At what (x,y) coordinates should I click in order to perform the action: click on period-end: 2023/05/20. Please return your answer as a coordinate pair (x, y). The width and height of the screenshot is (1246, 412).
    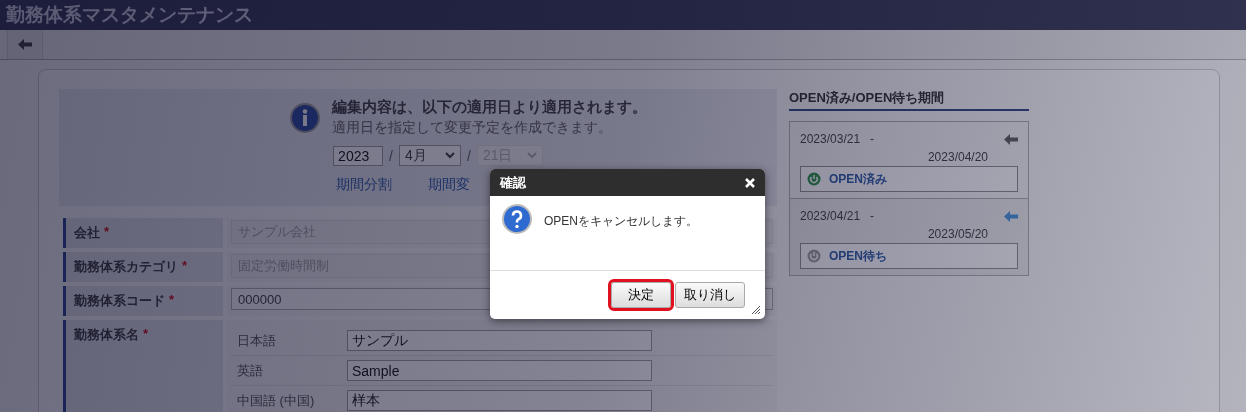
    Looking at the image, I should click on (957, 234).